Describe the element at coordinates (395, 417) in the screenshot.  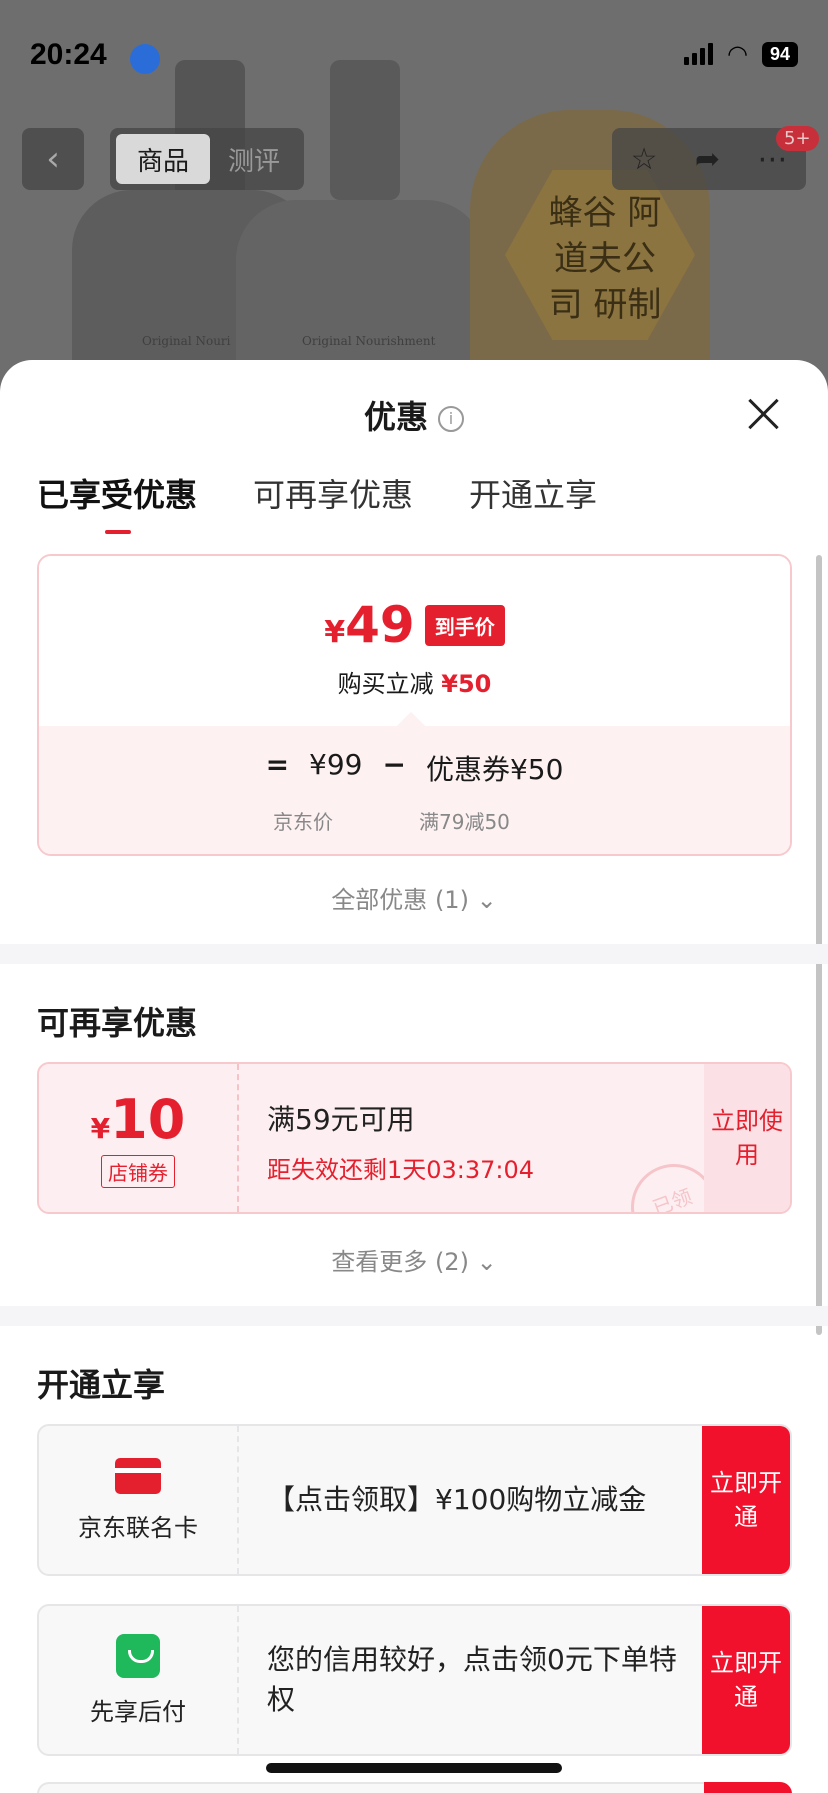
I see `sheet-title-text: 优惠` at that location.